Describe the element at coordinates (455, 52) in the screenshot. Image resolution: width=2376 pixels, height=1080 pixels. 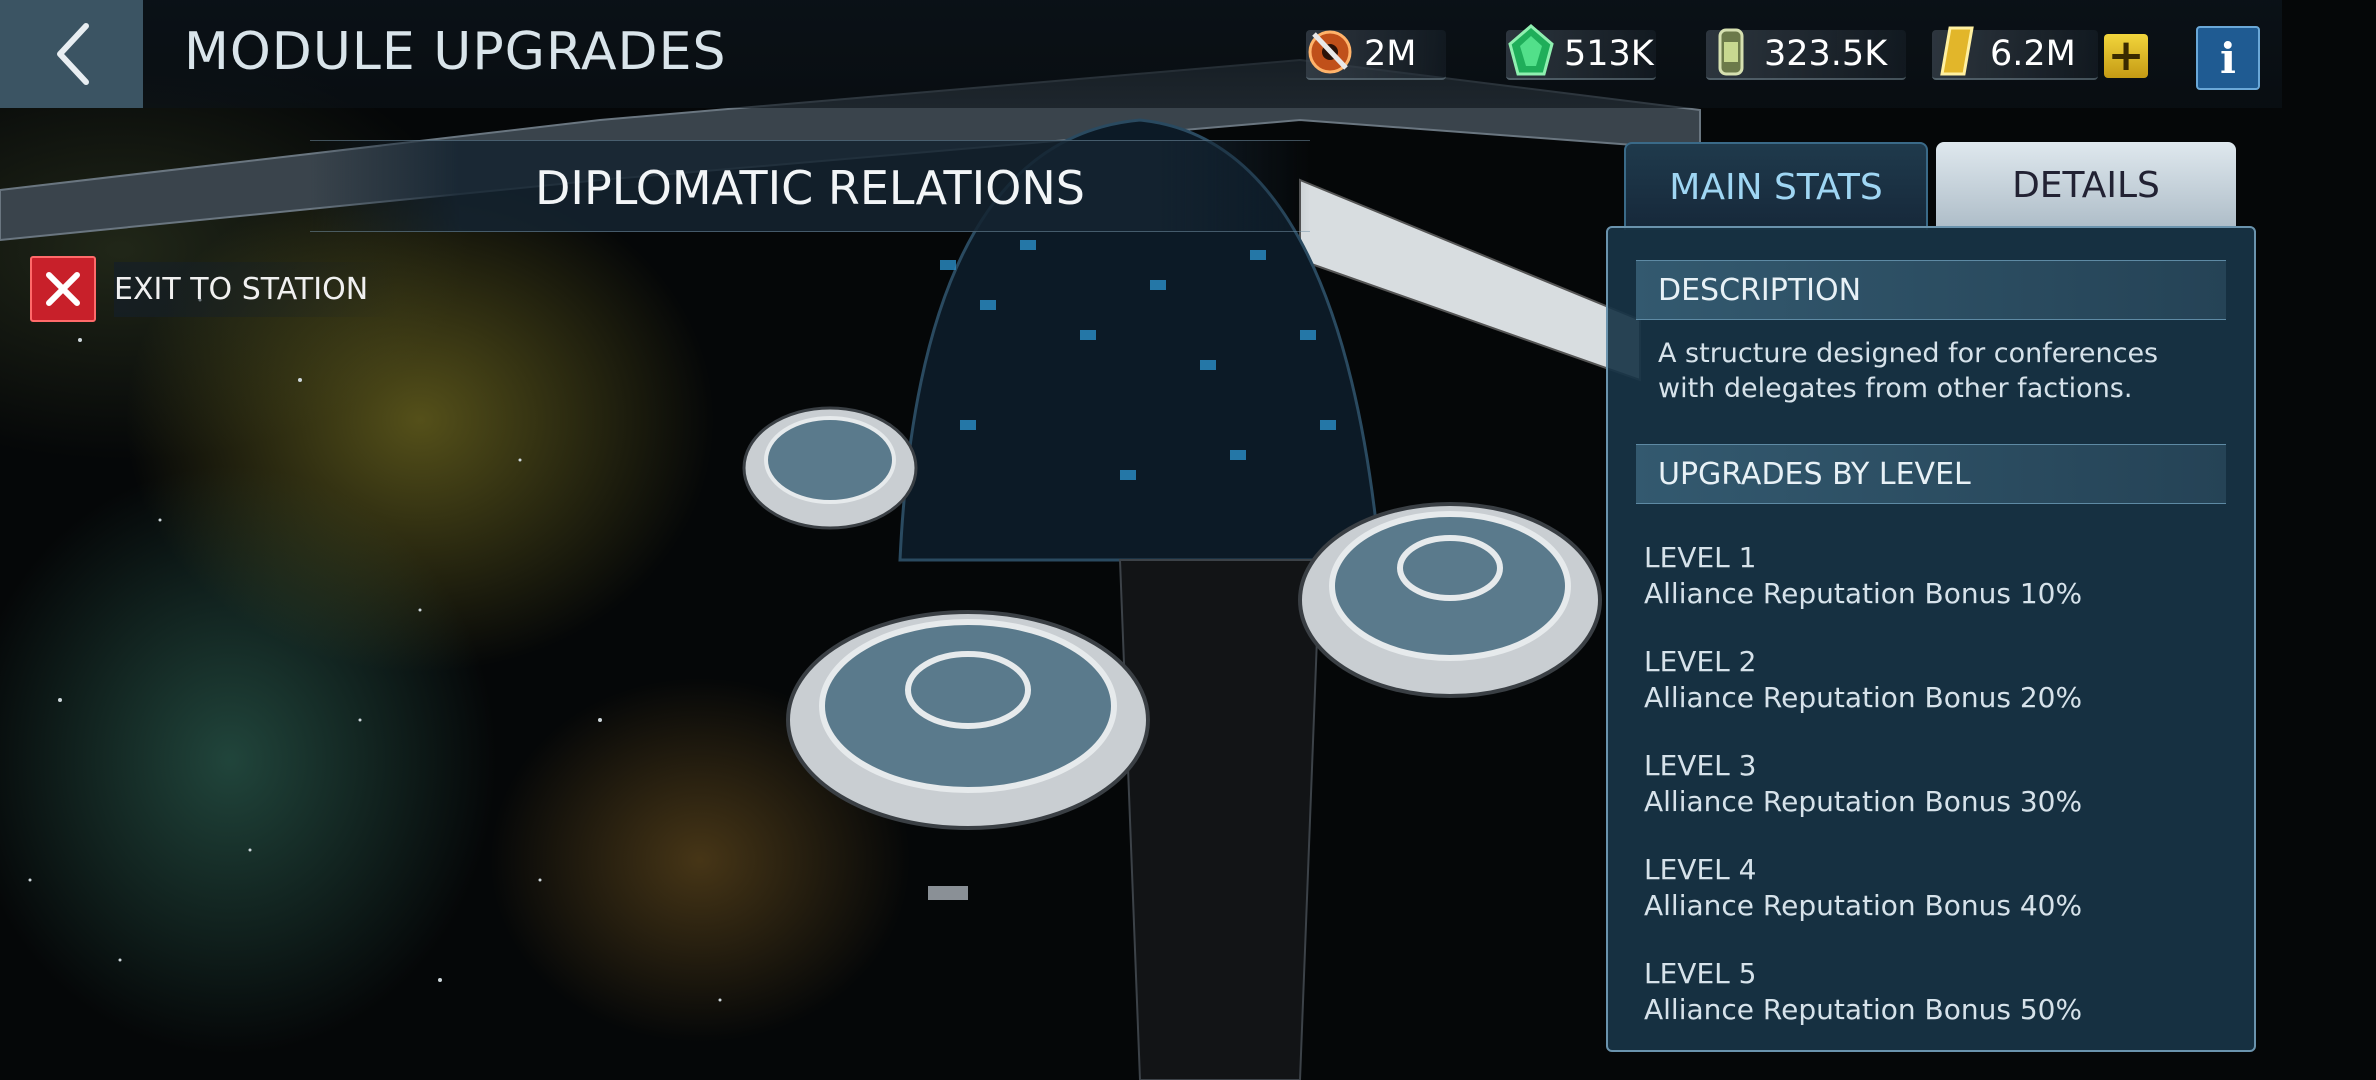
I see `page-title: MODULE UPGRADES` at that location.